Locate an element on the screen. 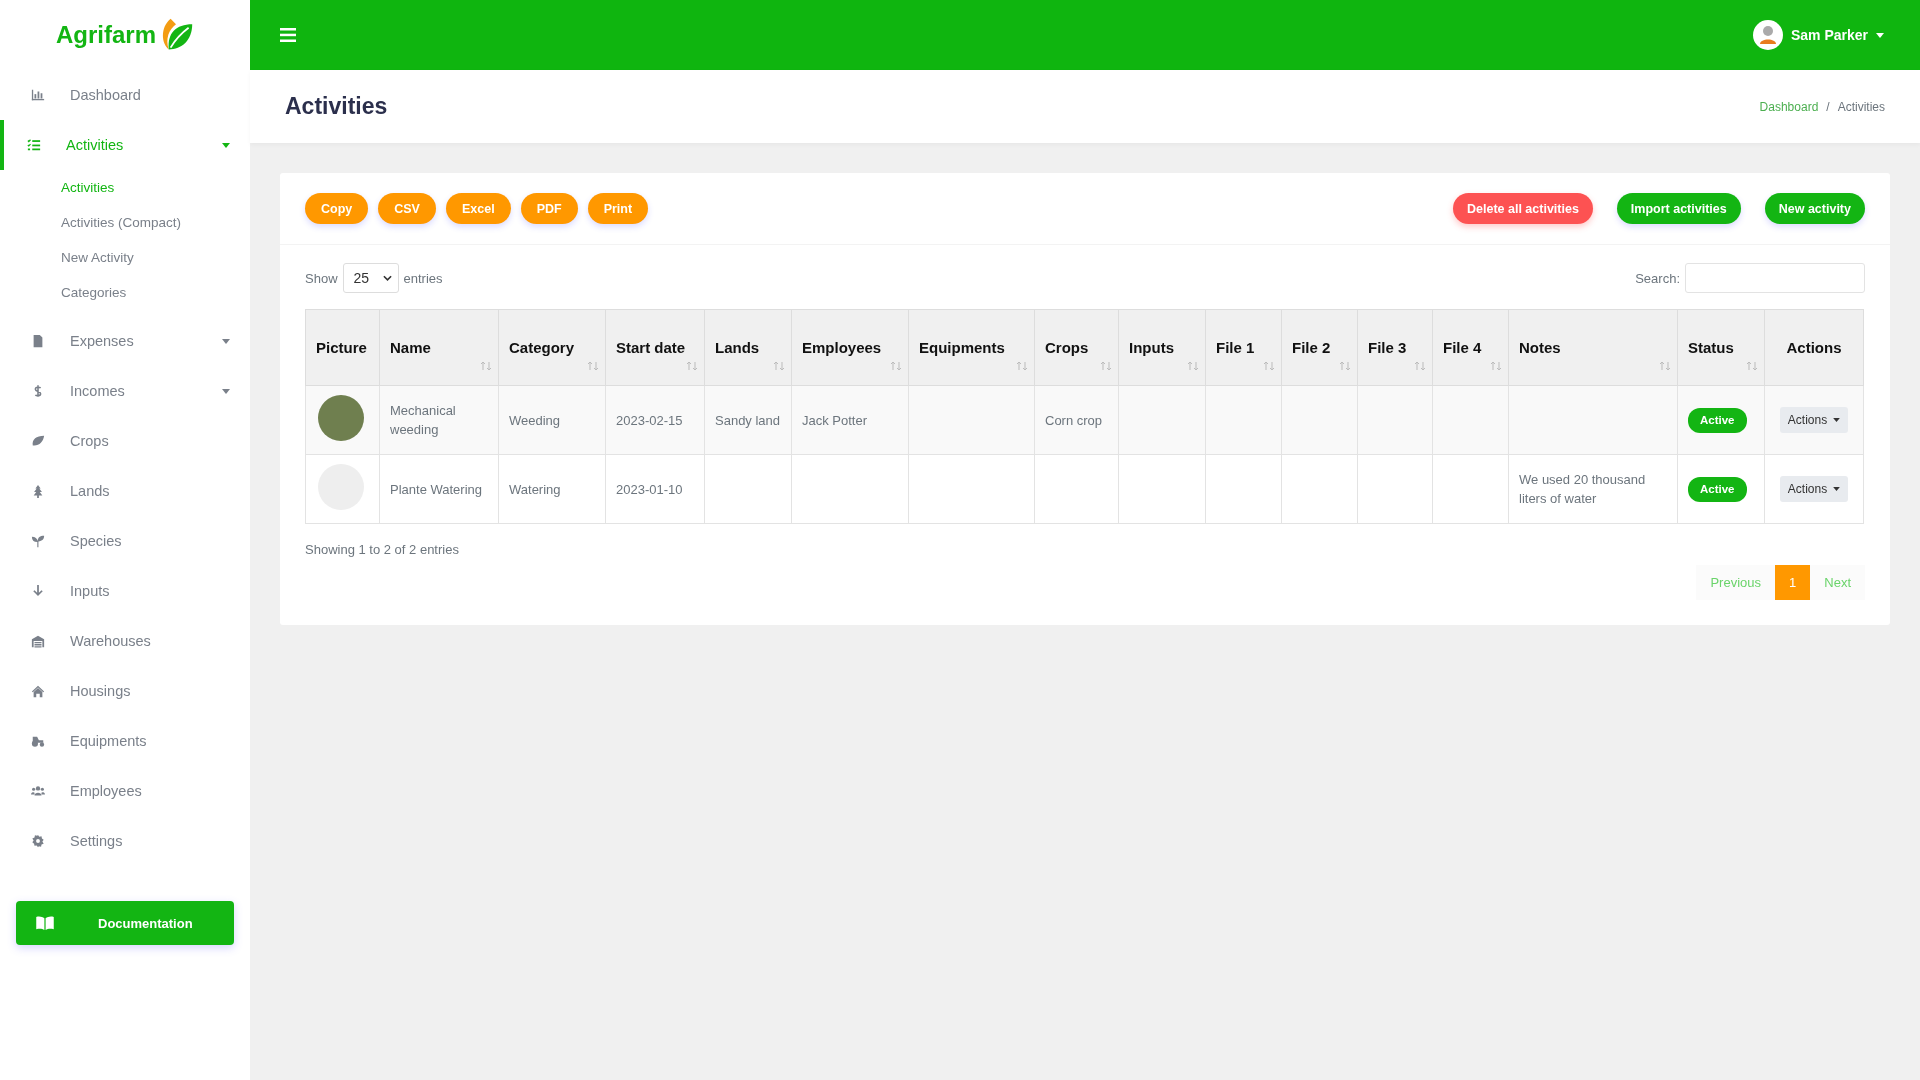 Image resolution: width=1920 pixels, height=1080 pixels. sprout-icon is located at coordinates (38, 541).